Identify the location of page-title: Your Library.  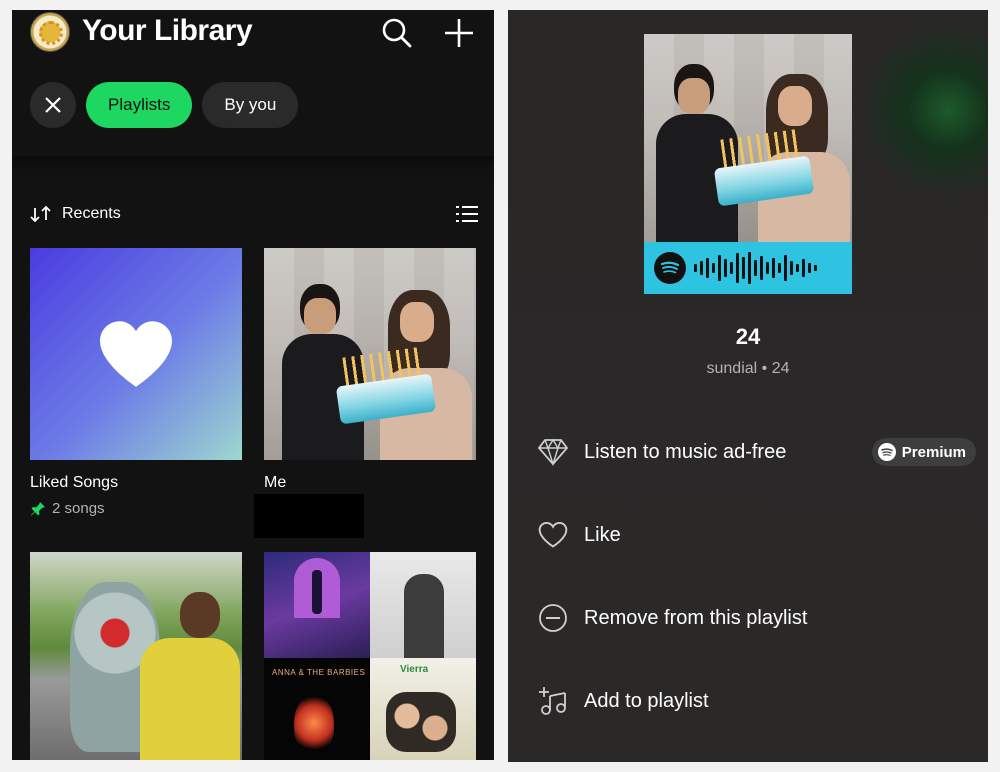
(167, 30).